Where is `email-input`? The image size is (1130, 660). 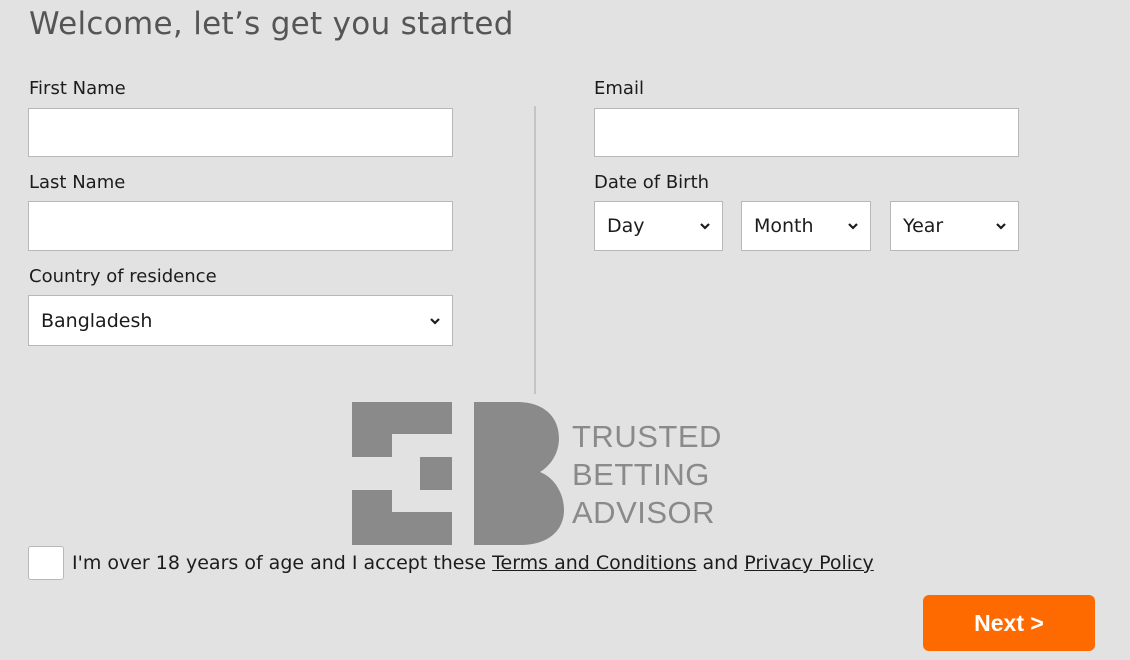
email-input is located at coordinates (806, 132).